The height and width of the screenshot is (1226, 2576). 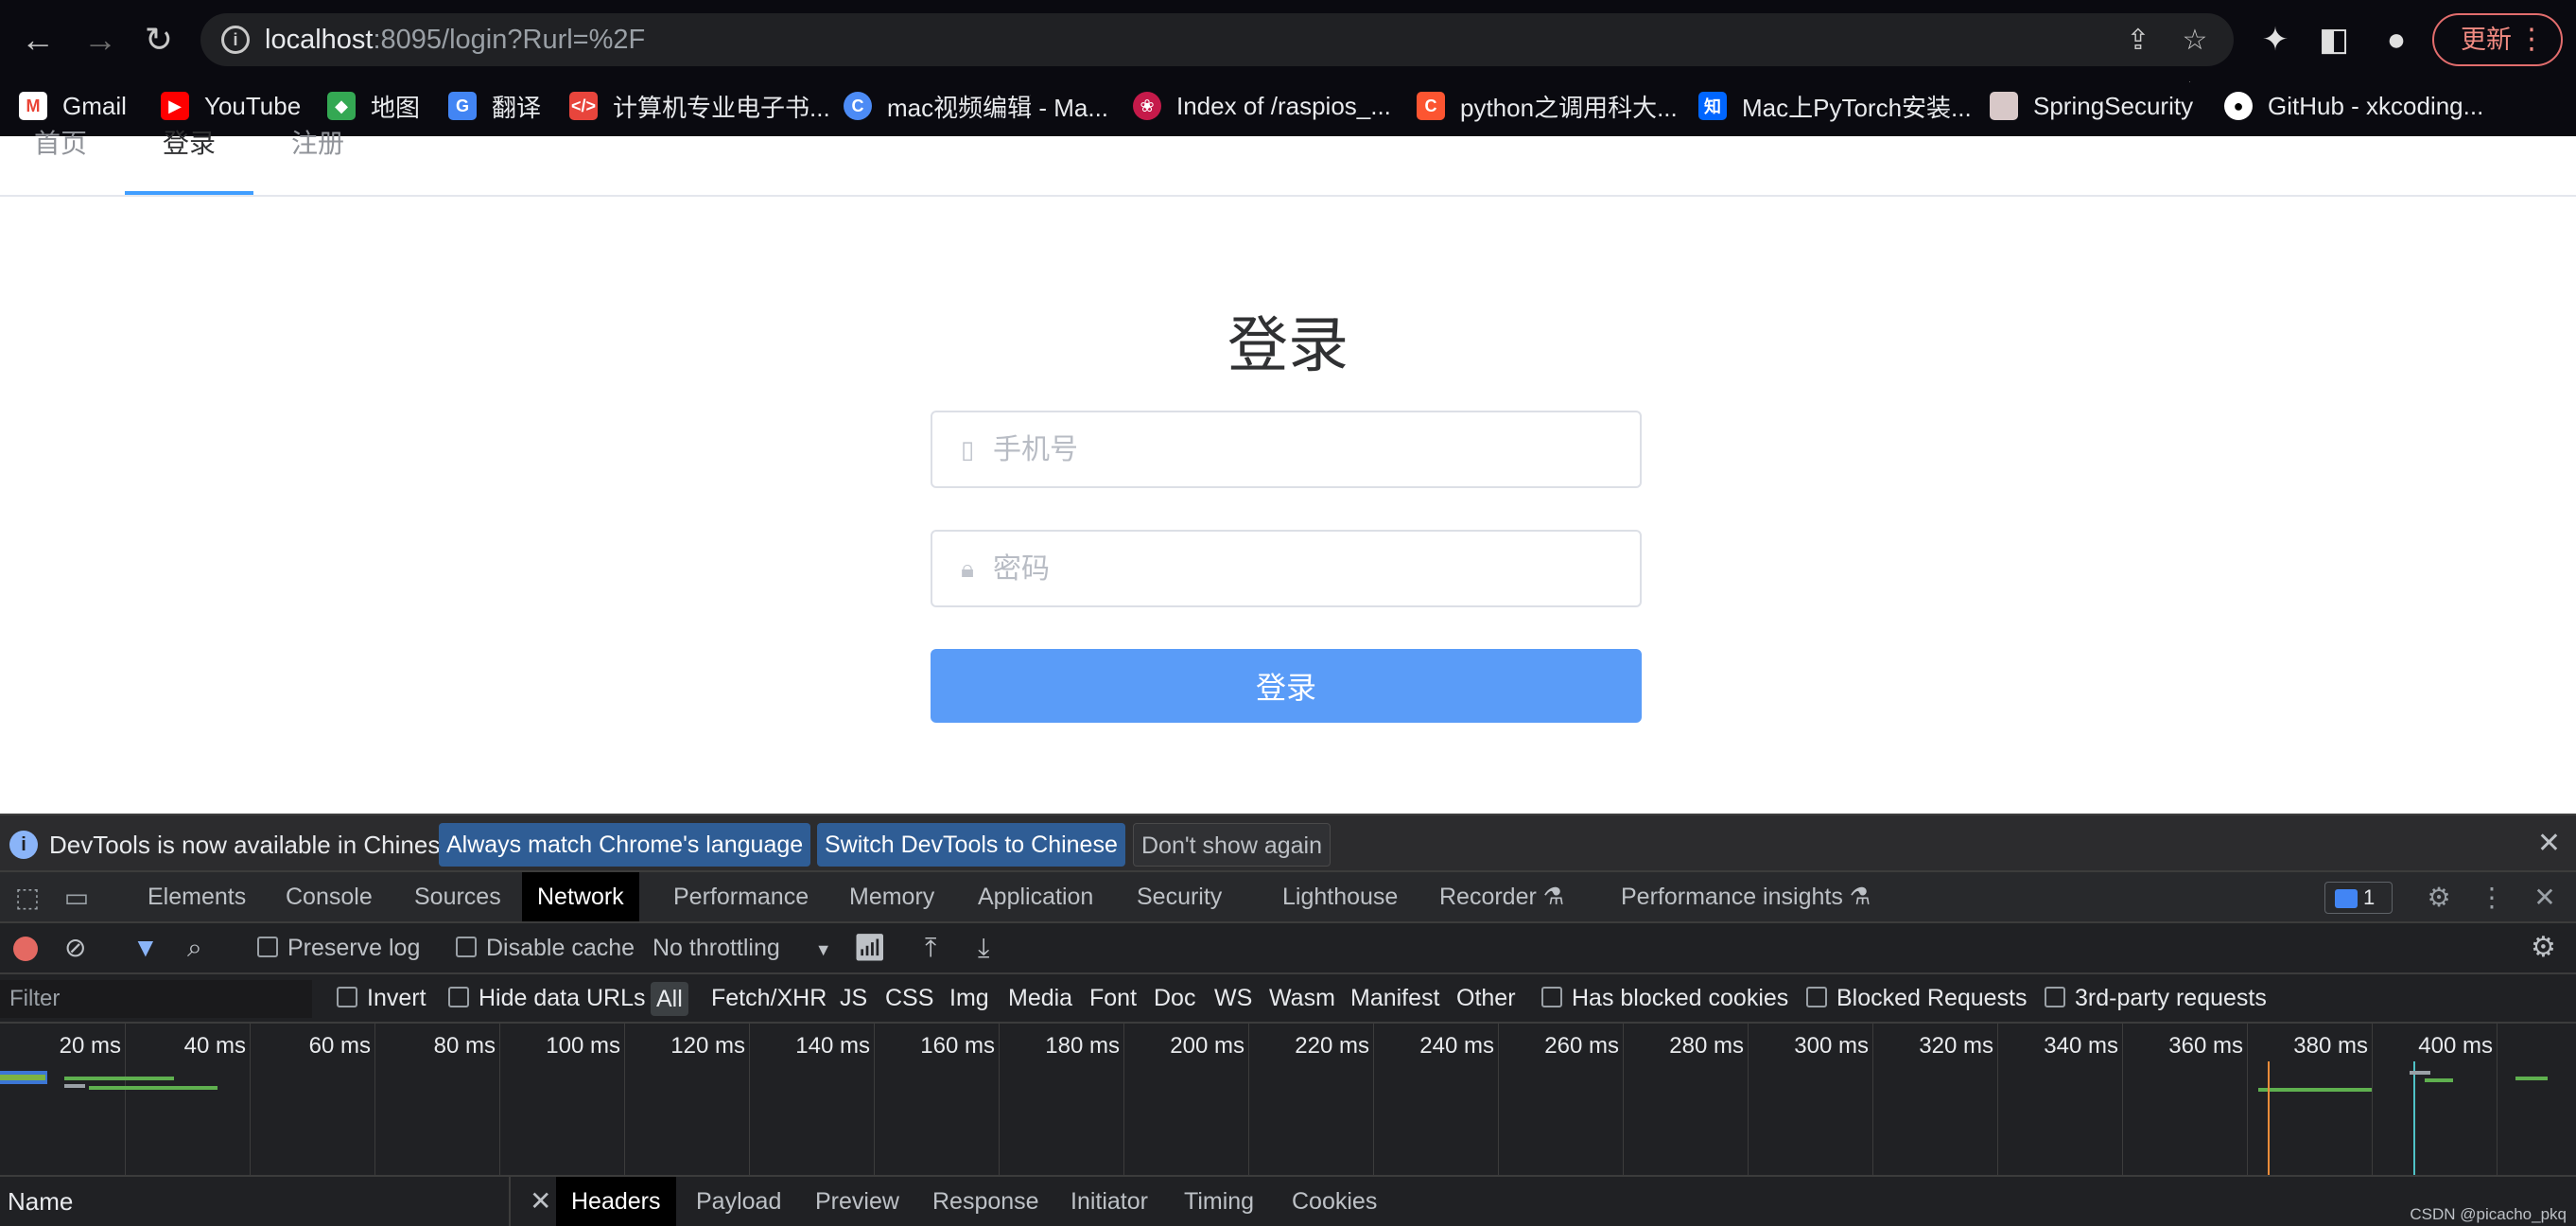 What do you see at coordinates (119, 1078) in the screenshot?
I see `request-bar` at bounding box center [119, 1078].